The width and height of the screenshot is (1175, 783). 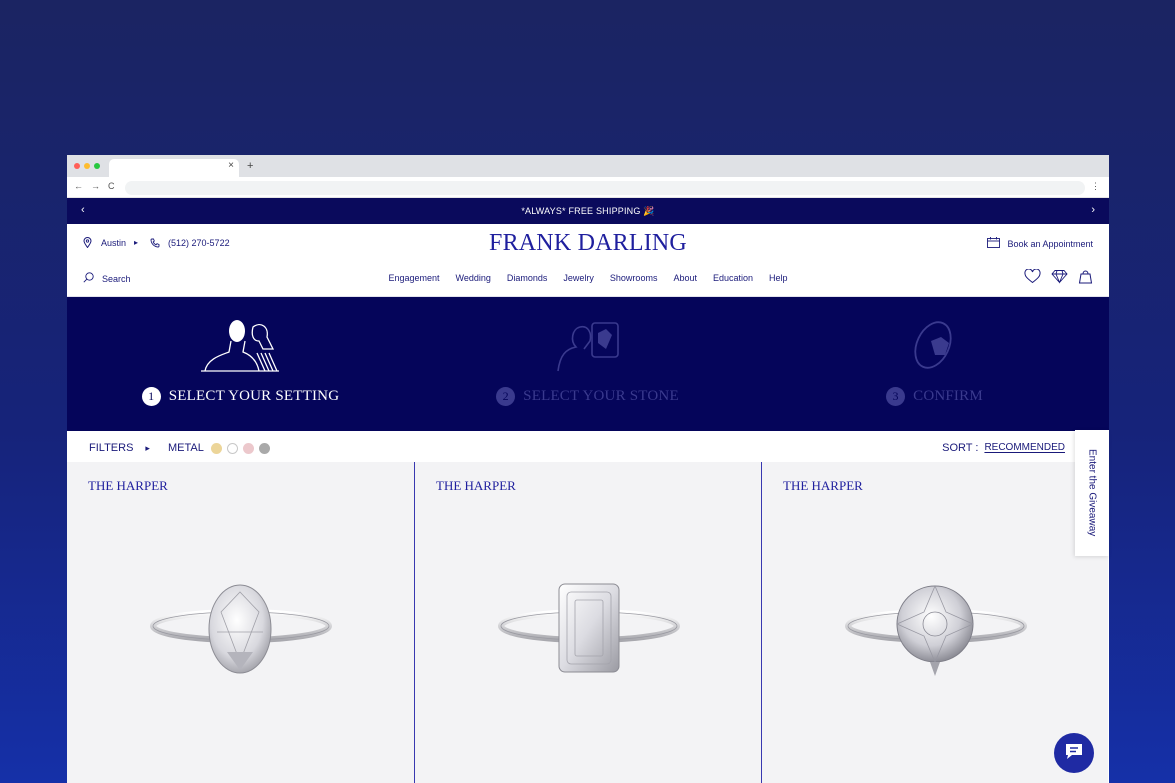 What do you see at coordinates (248, 448) in the screenshot?
I see `metal-swatch-rose-gold` at bounding box center [248, 448].